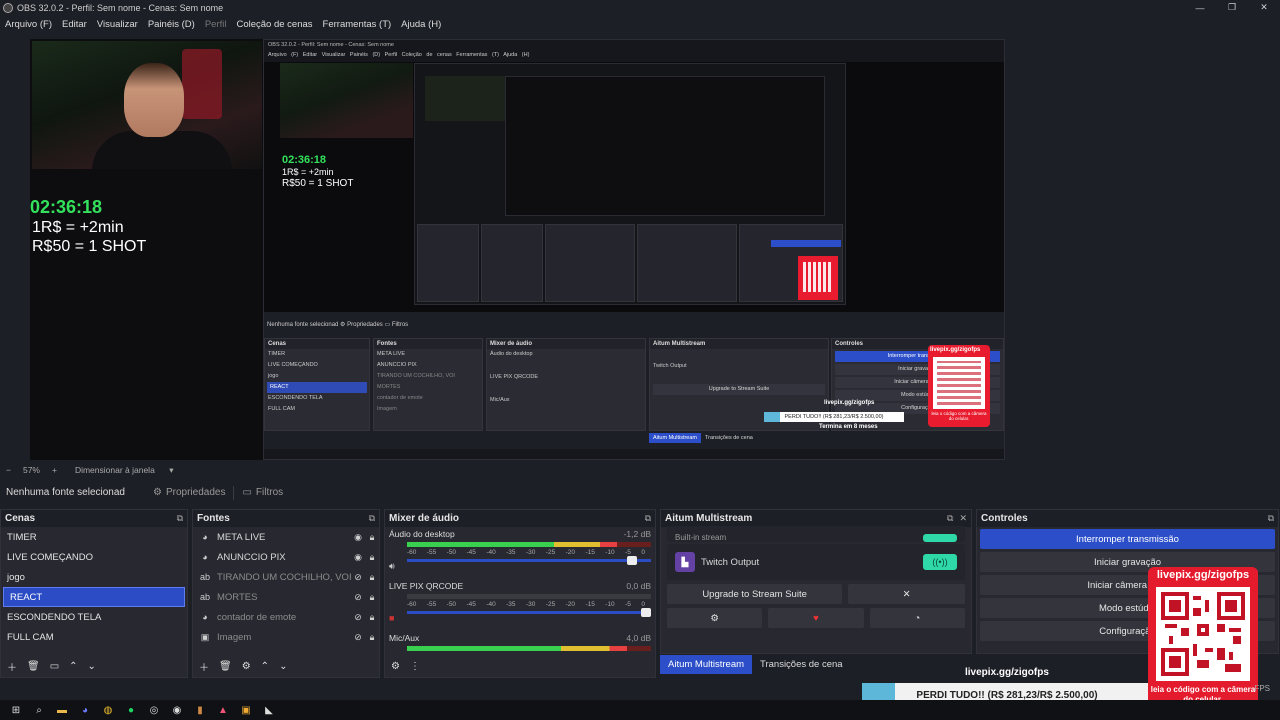 The image size is (1280, 720). What do you see at coordinates (1200, 8) in the screenshot?
I see `minimize-button: —` at bounding box center [1200, 8].